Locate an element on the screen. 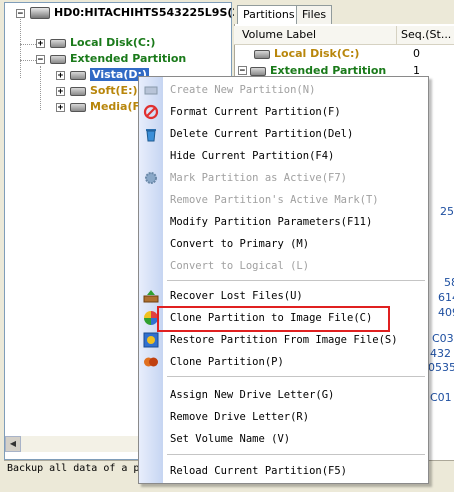  expand-c-icon: + is located at coordinates (40, 44).